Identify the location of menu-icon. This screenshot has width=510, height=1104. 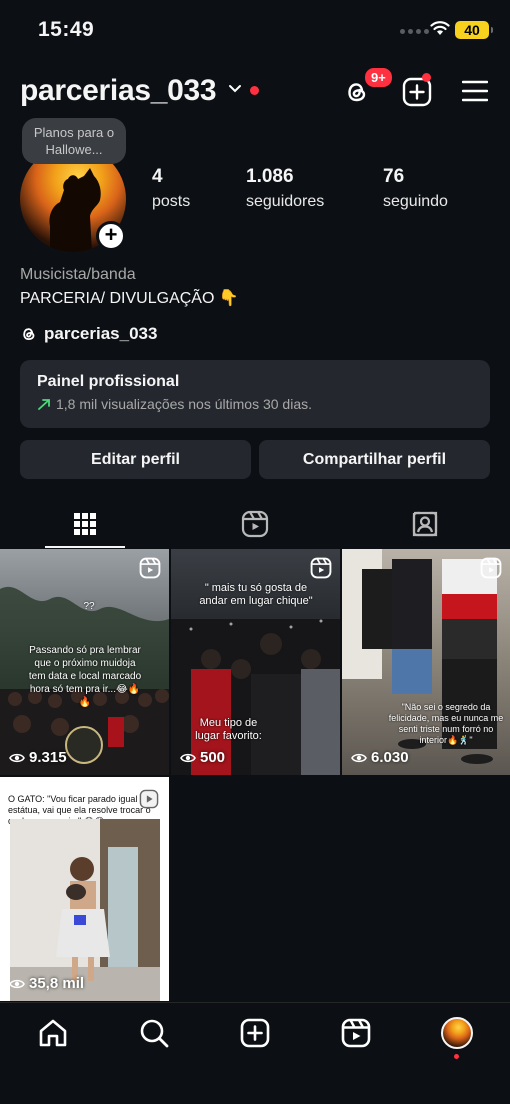
(475, 91).